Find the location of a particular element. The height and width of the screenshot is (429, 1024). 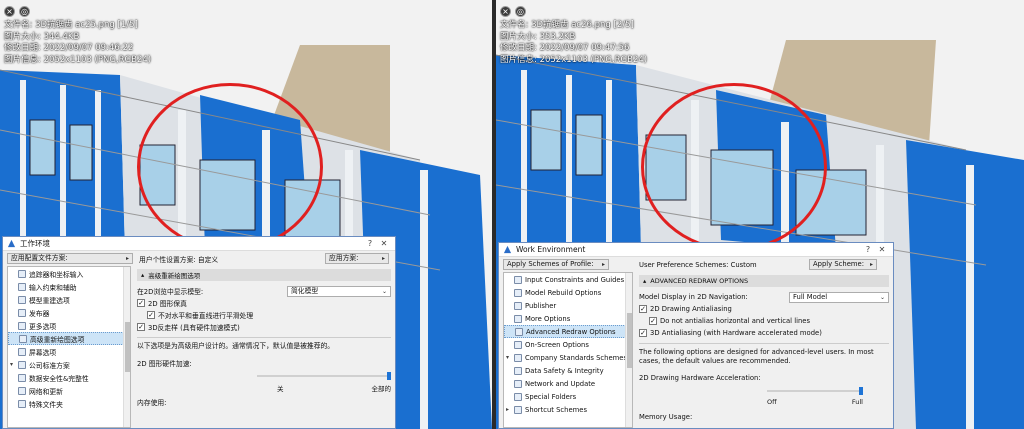

tree-item: 网络和更新 is located at coordinates (69, 390).